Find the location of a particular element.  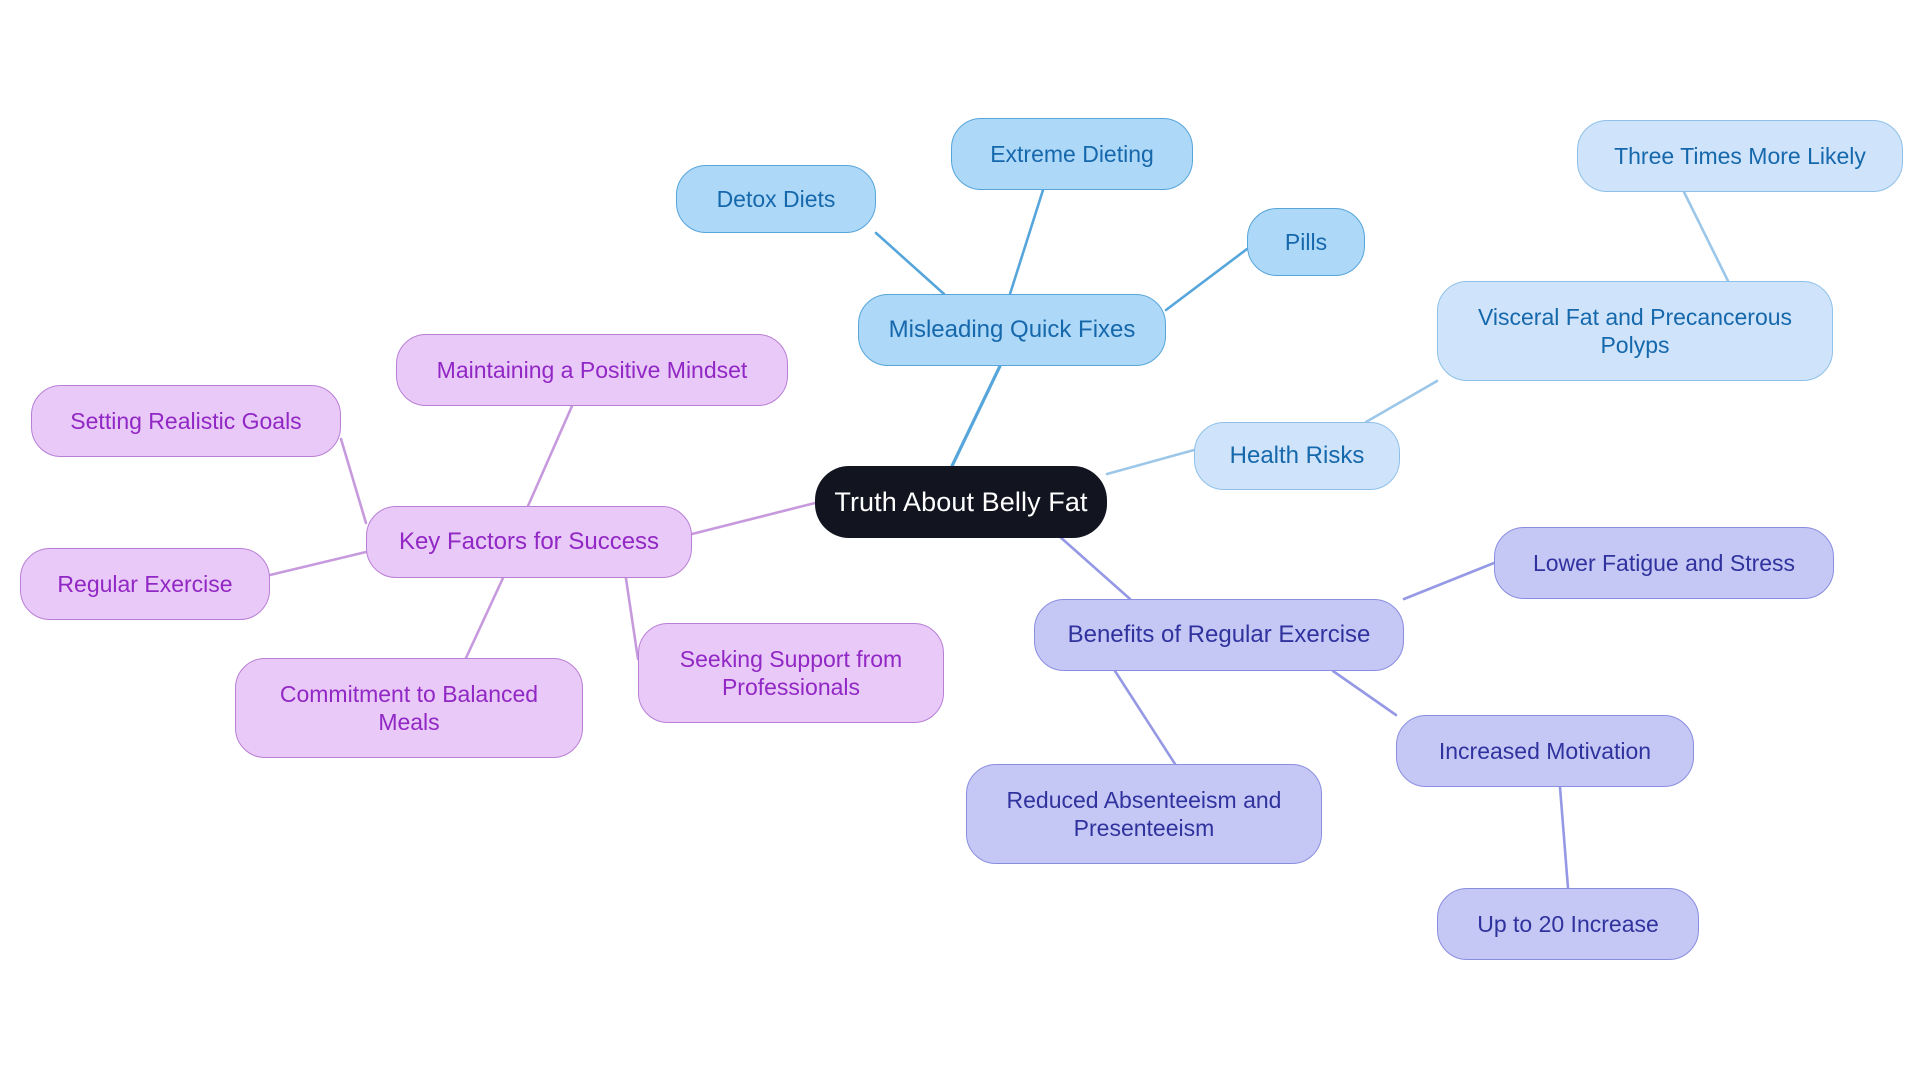

node-health-risks: Health Risks is located at coordinates (1297, 456).